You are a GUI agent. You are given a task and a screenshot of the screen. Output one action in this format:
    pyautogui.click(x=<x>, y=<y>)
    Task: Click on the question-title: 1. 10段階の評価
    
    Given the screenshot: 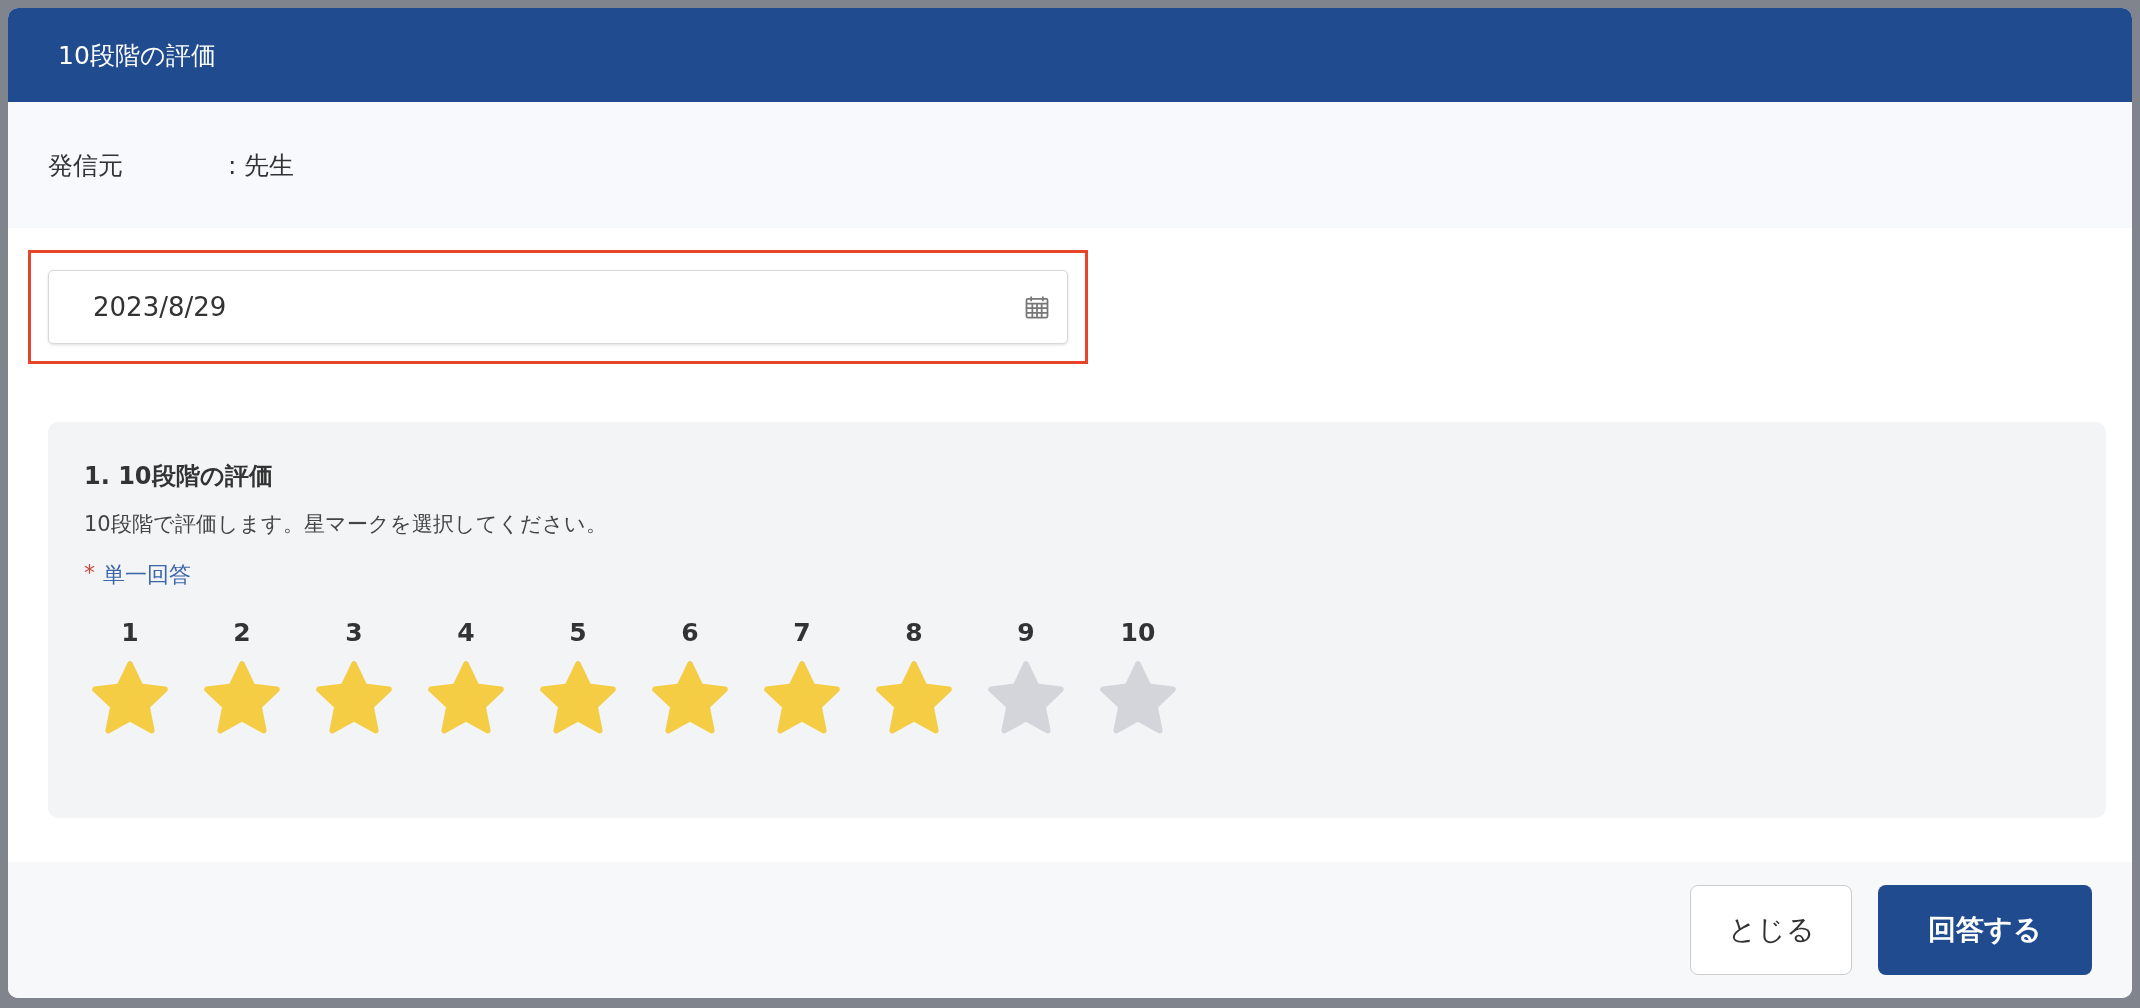 What is the action you would take?
    pyautogui.click(x=179, y=476)
    